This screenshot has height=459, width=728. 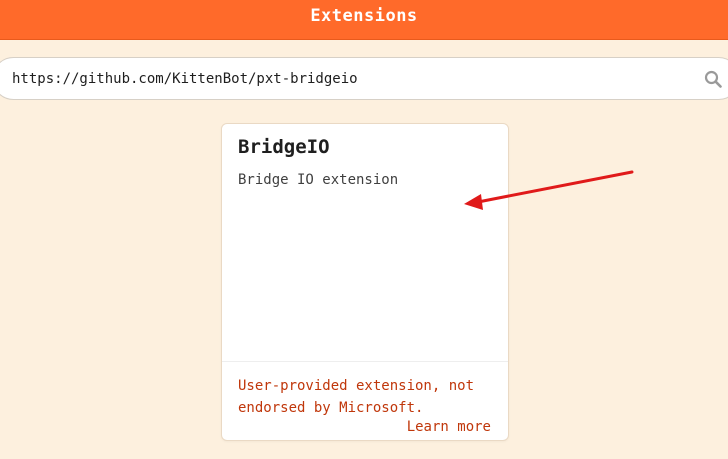 What do you see at coordinates (365, 361) in the screenshot?
I see `card-divider` at bounding box center [365, 361].